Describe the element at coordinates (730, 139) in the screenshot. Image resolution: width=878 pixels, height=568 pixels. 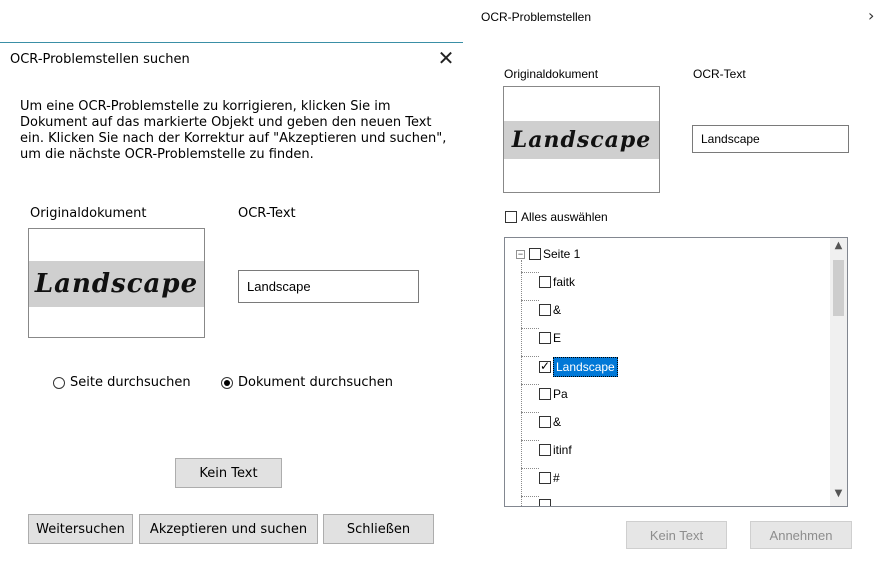
I see `panel-ocr-value: Landscape` at that location.